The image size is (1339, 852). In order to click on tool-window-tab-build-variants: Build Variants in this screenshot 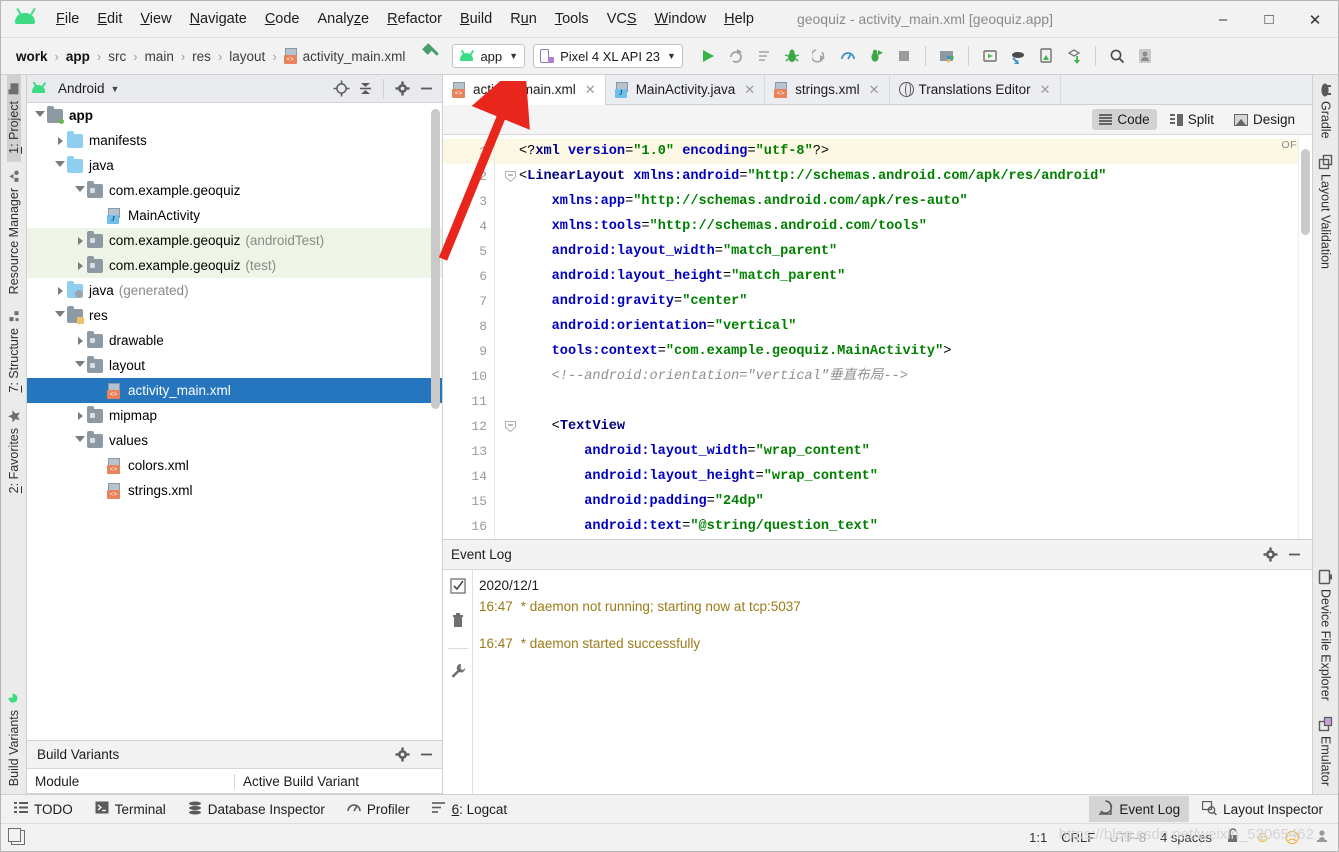, I will do `click(14, 739)`.